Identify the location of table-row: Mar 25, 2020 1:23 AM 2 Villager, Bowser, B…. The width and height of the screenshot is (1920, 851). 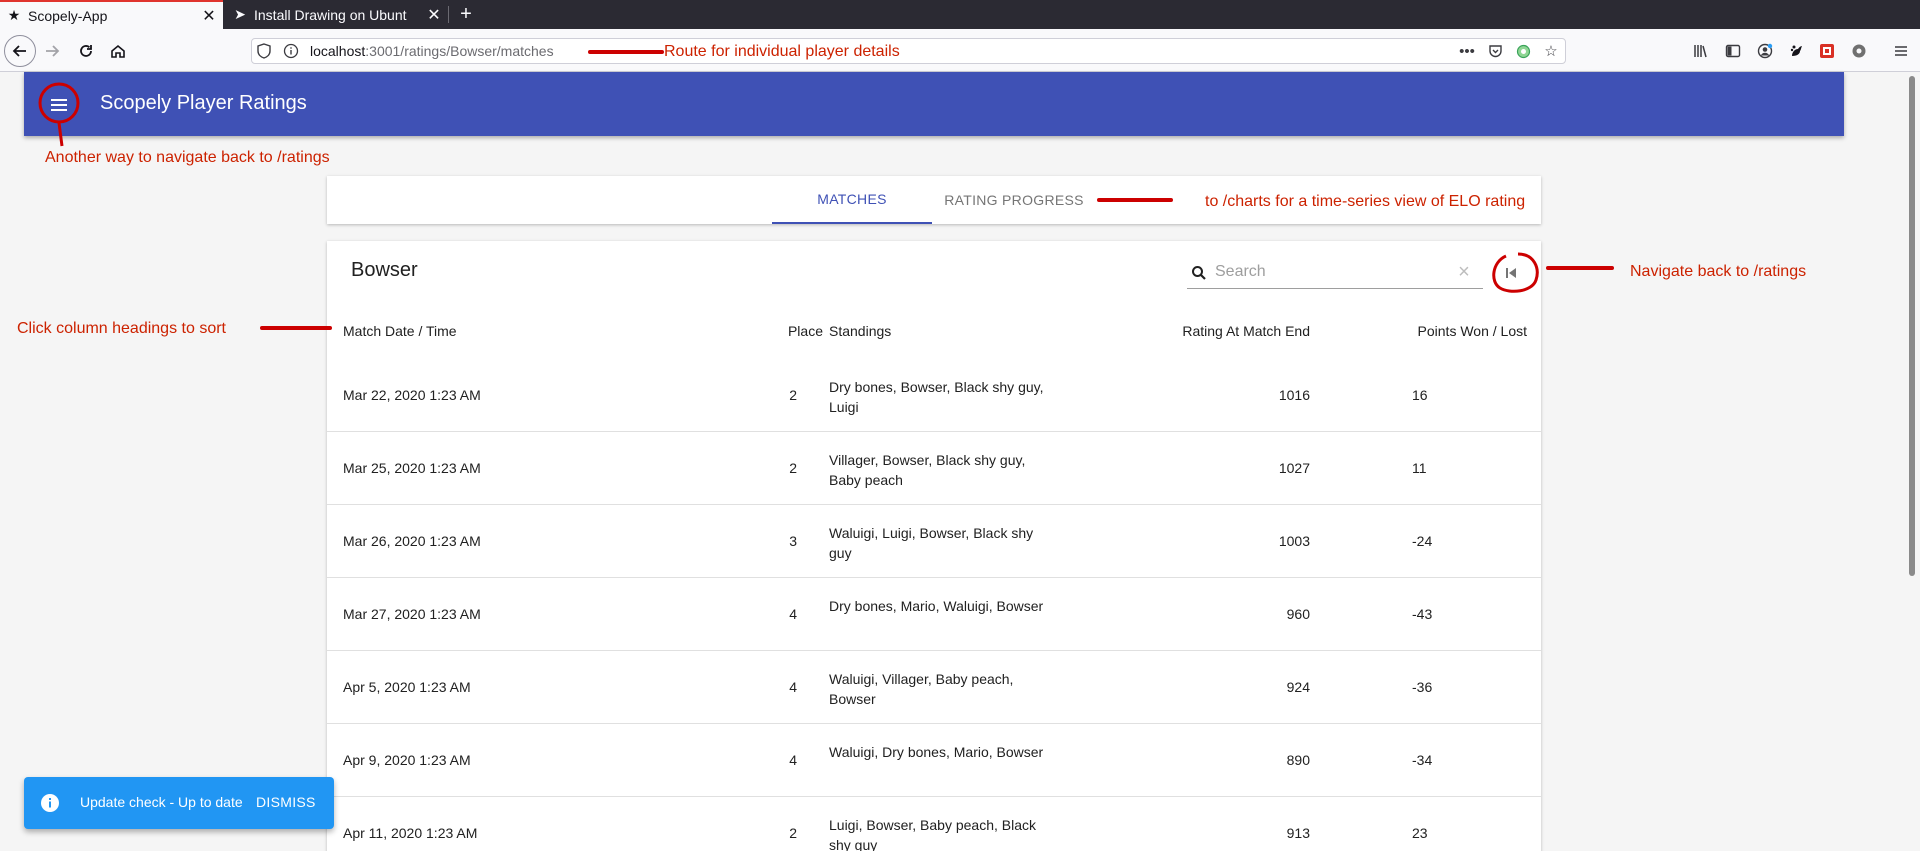
(934, 468).